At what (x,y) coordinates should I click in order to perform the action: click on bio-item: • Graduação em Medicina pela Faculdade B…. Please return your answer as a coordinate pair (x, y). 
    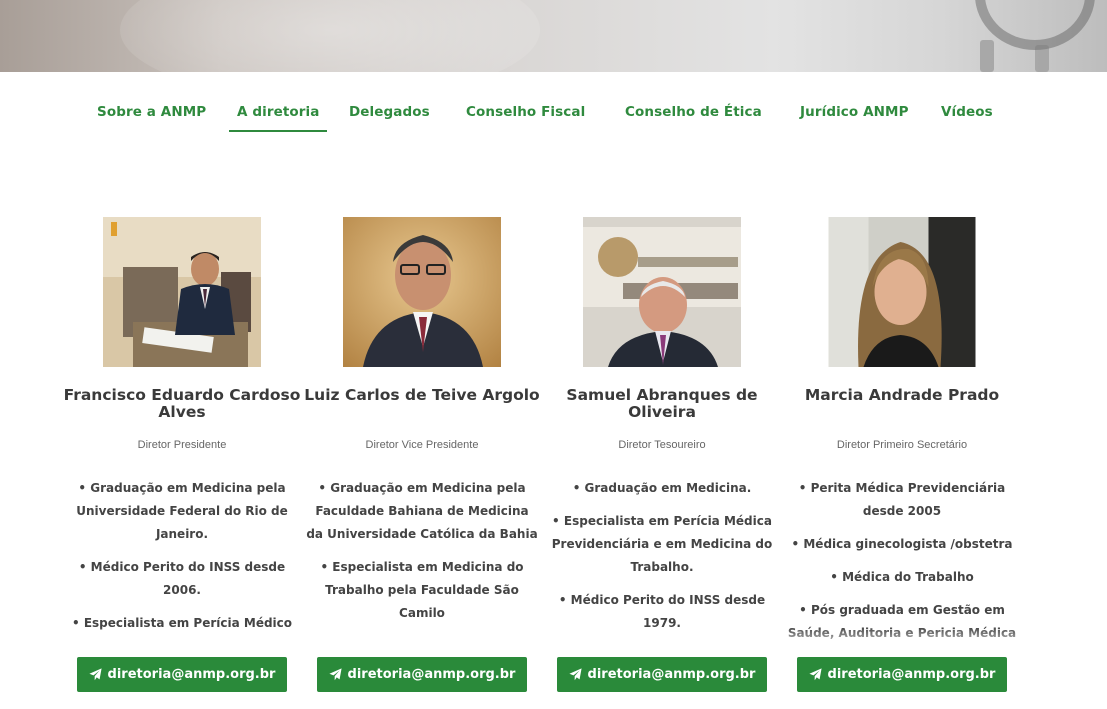
    Looking at the image, I should click on (422, 511).